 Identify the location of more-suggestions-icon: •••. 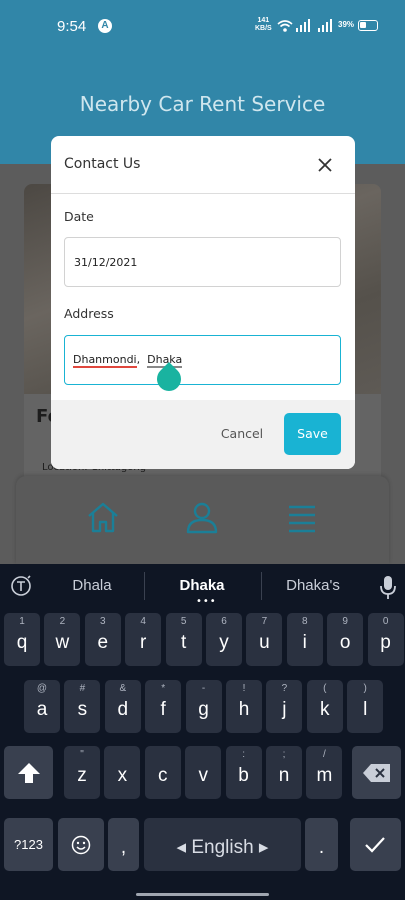
(206, 601).